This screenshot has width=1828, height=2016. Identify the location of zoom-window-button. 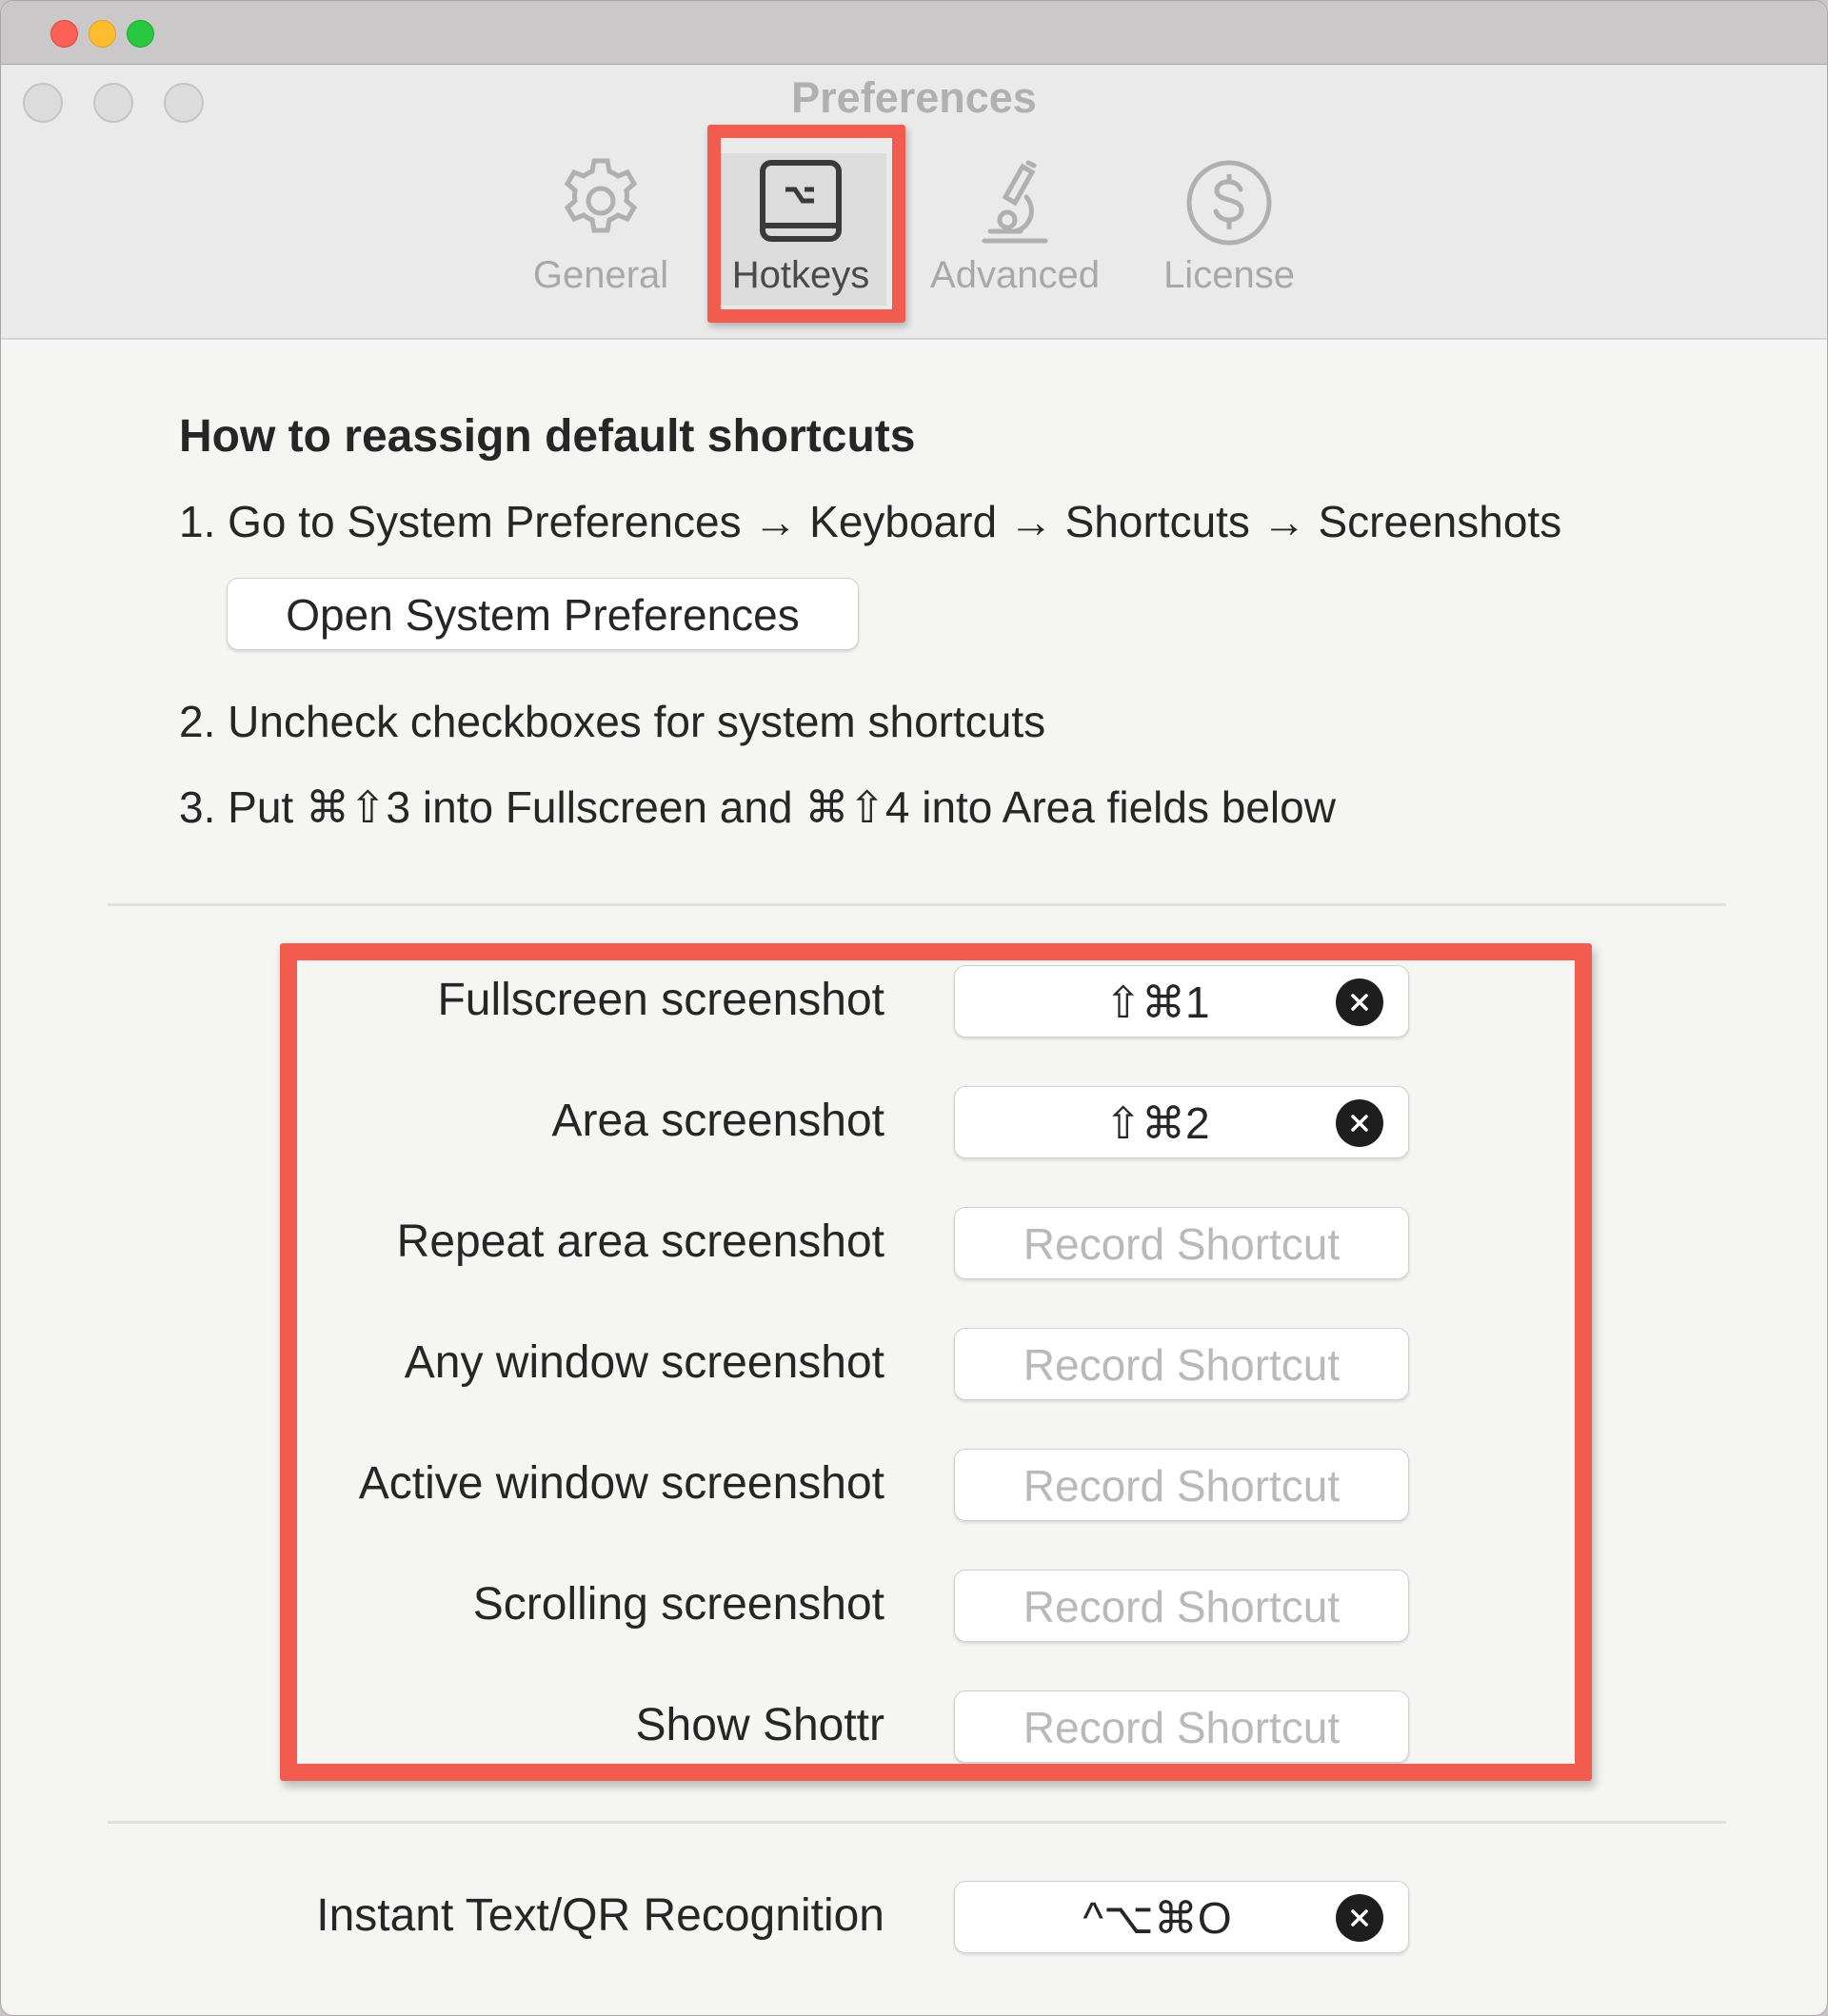
(140, 34).